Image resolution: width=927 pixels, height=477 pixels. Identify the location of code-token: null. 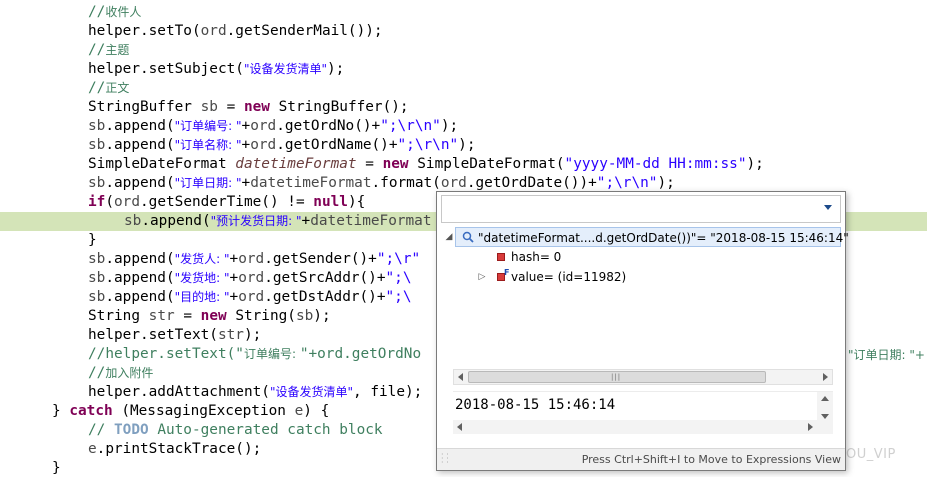
(330, 202).